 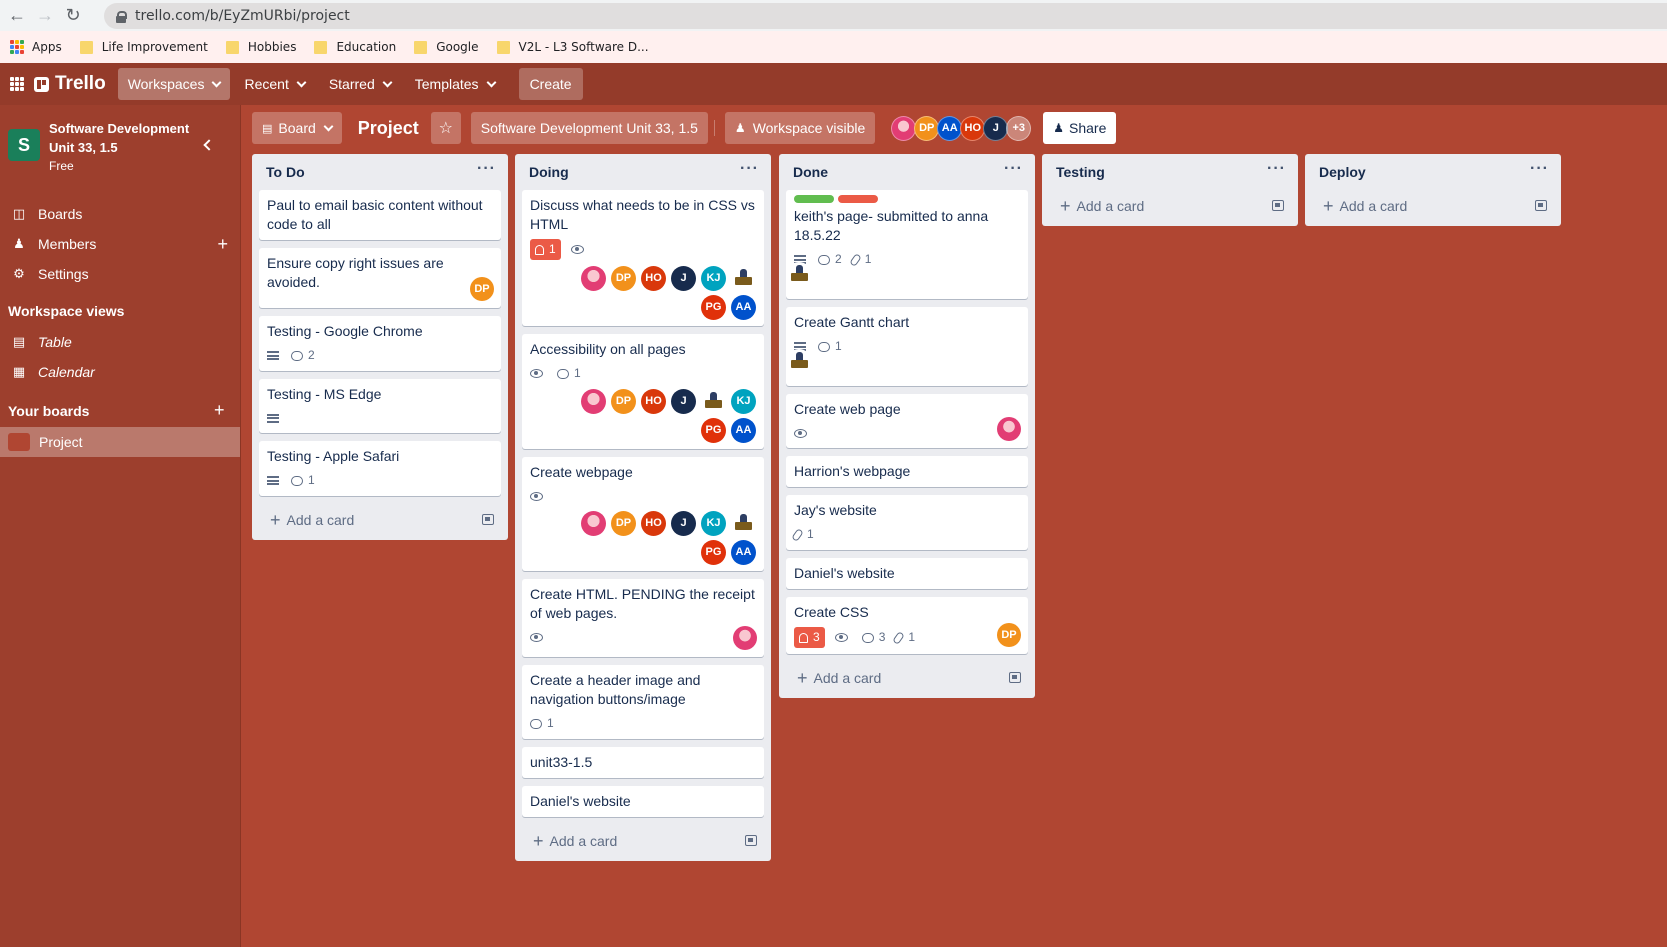 I want to click on card: Testing - Apple Safari 1, so click(x=380, y=468).